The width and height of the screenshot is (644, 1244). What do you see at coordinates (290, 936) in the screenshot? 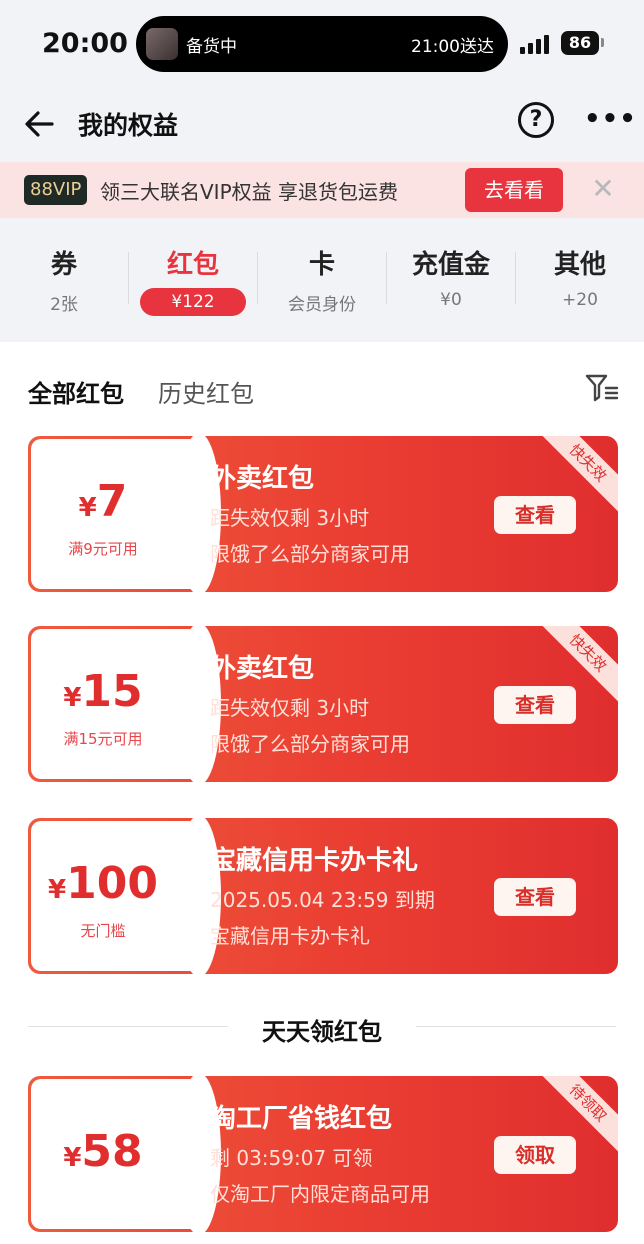
I see `coupon-scope: 宝藏信用卡办卡礼` at bounding box center [290, 936].